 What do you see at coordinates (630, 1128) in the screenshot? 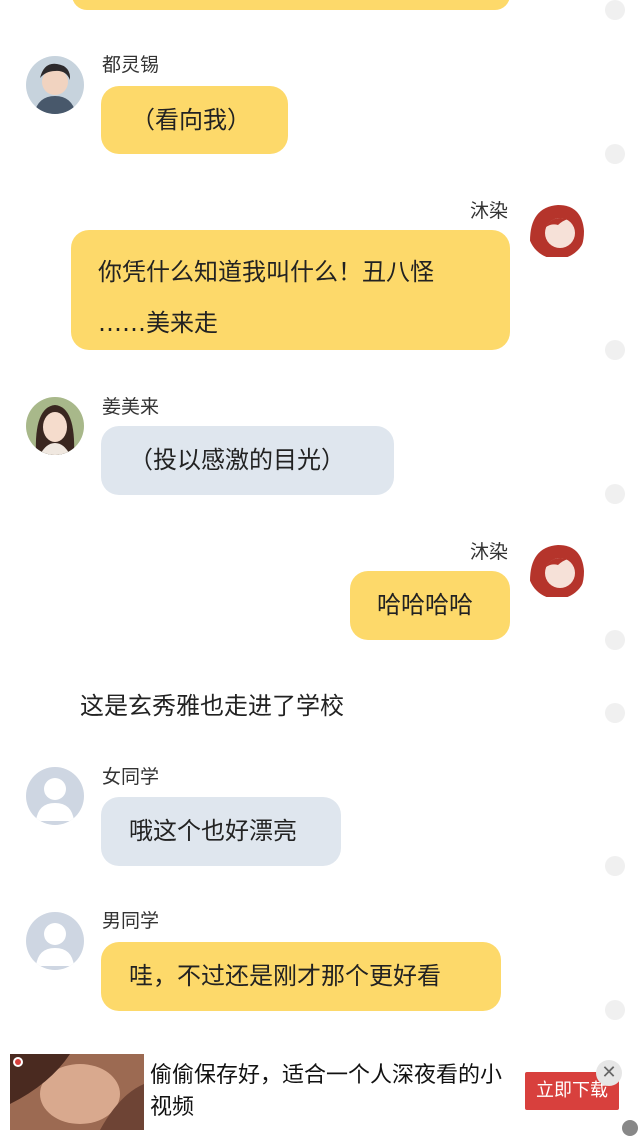
I see `ad-mark-icon` at bounding box center [630, 1128].